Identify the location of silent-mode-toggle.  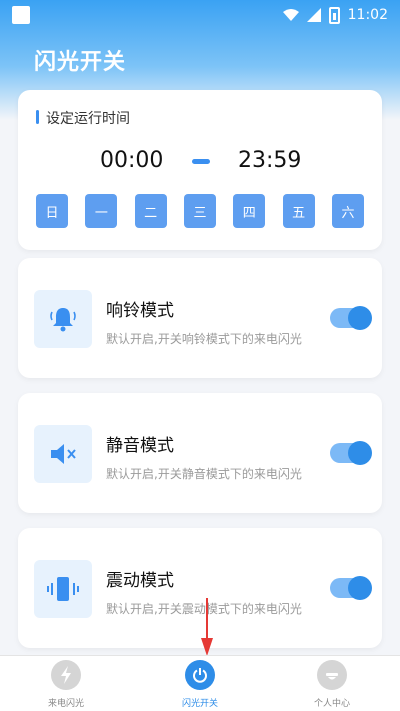
(351, 453).